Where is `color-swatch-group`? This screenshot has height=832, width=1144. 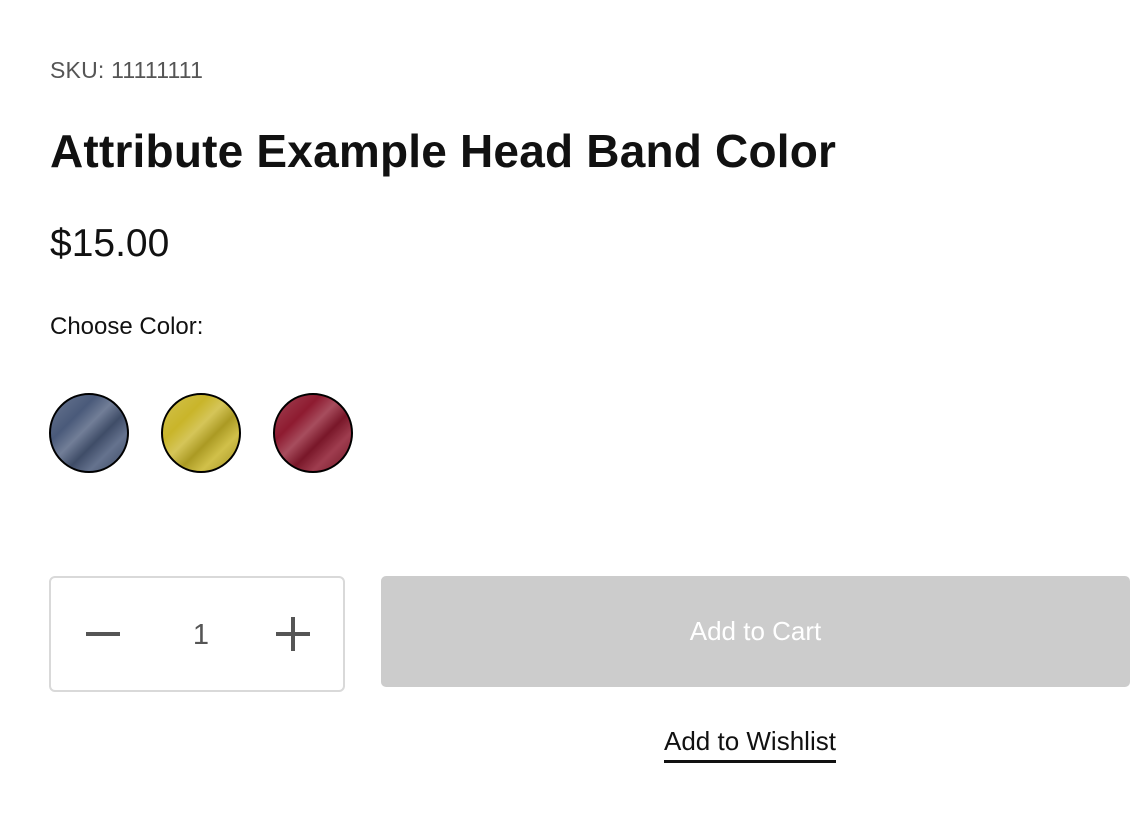 color-swatch-group is located at coordinates (201, 433).